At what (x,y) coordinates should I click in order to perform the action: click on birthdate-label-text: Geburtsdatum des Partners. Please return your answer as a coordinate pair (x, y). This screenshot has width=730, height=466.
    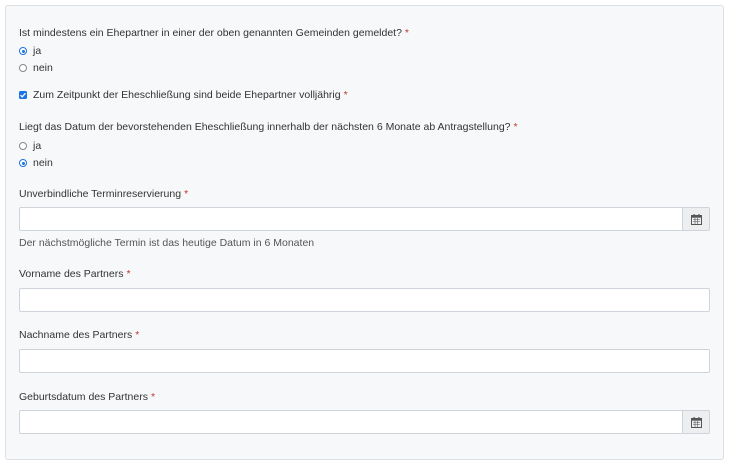
    Looking at the image, I should click on (83, 397).